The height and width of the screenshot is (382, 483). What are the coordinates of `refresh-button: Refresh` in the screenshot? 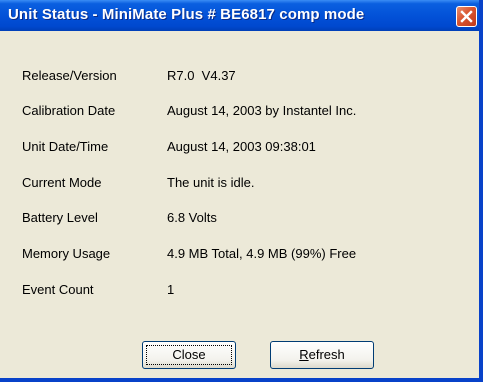 It's located at (322, 355).